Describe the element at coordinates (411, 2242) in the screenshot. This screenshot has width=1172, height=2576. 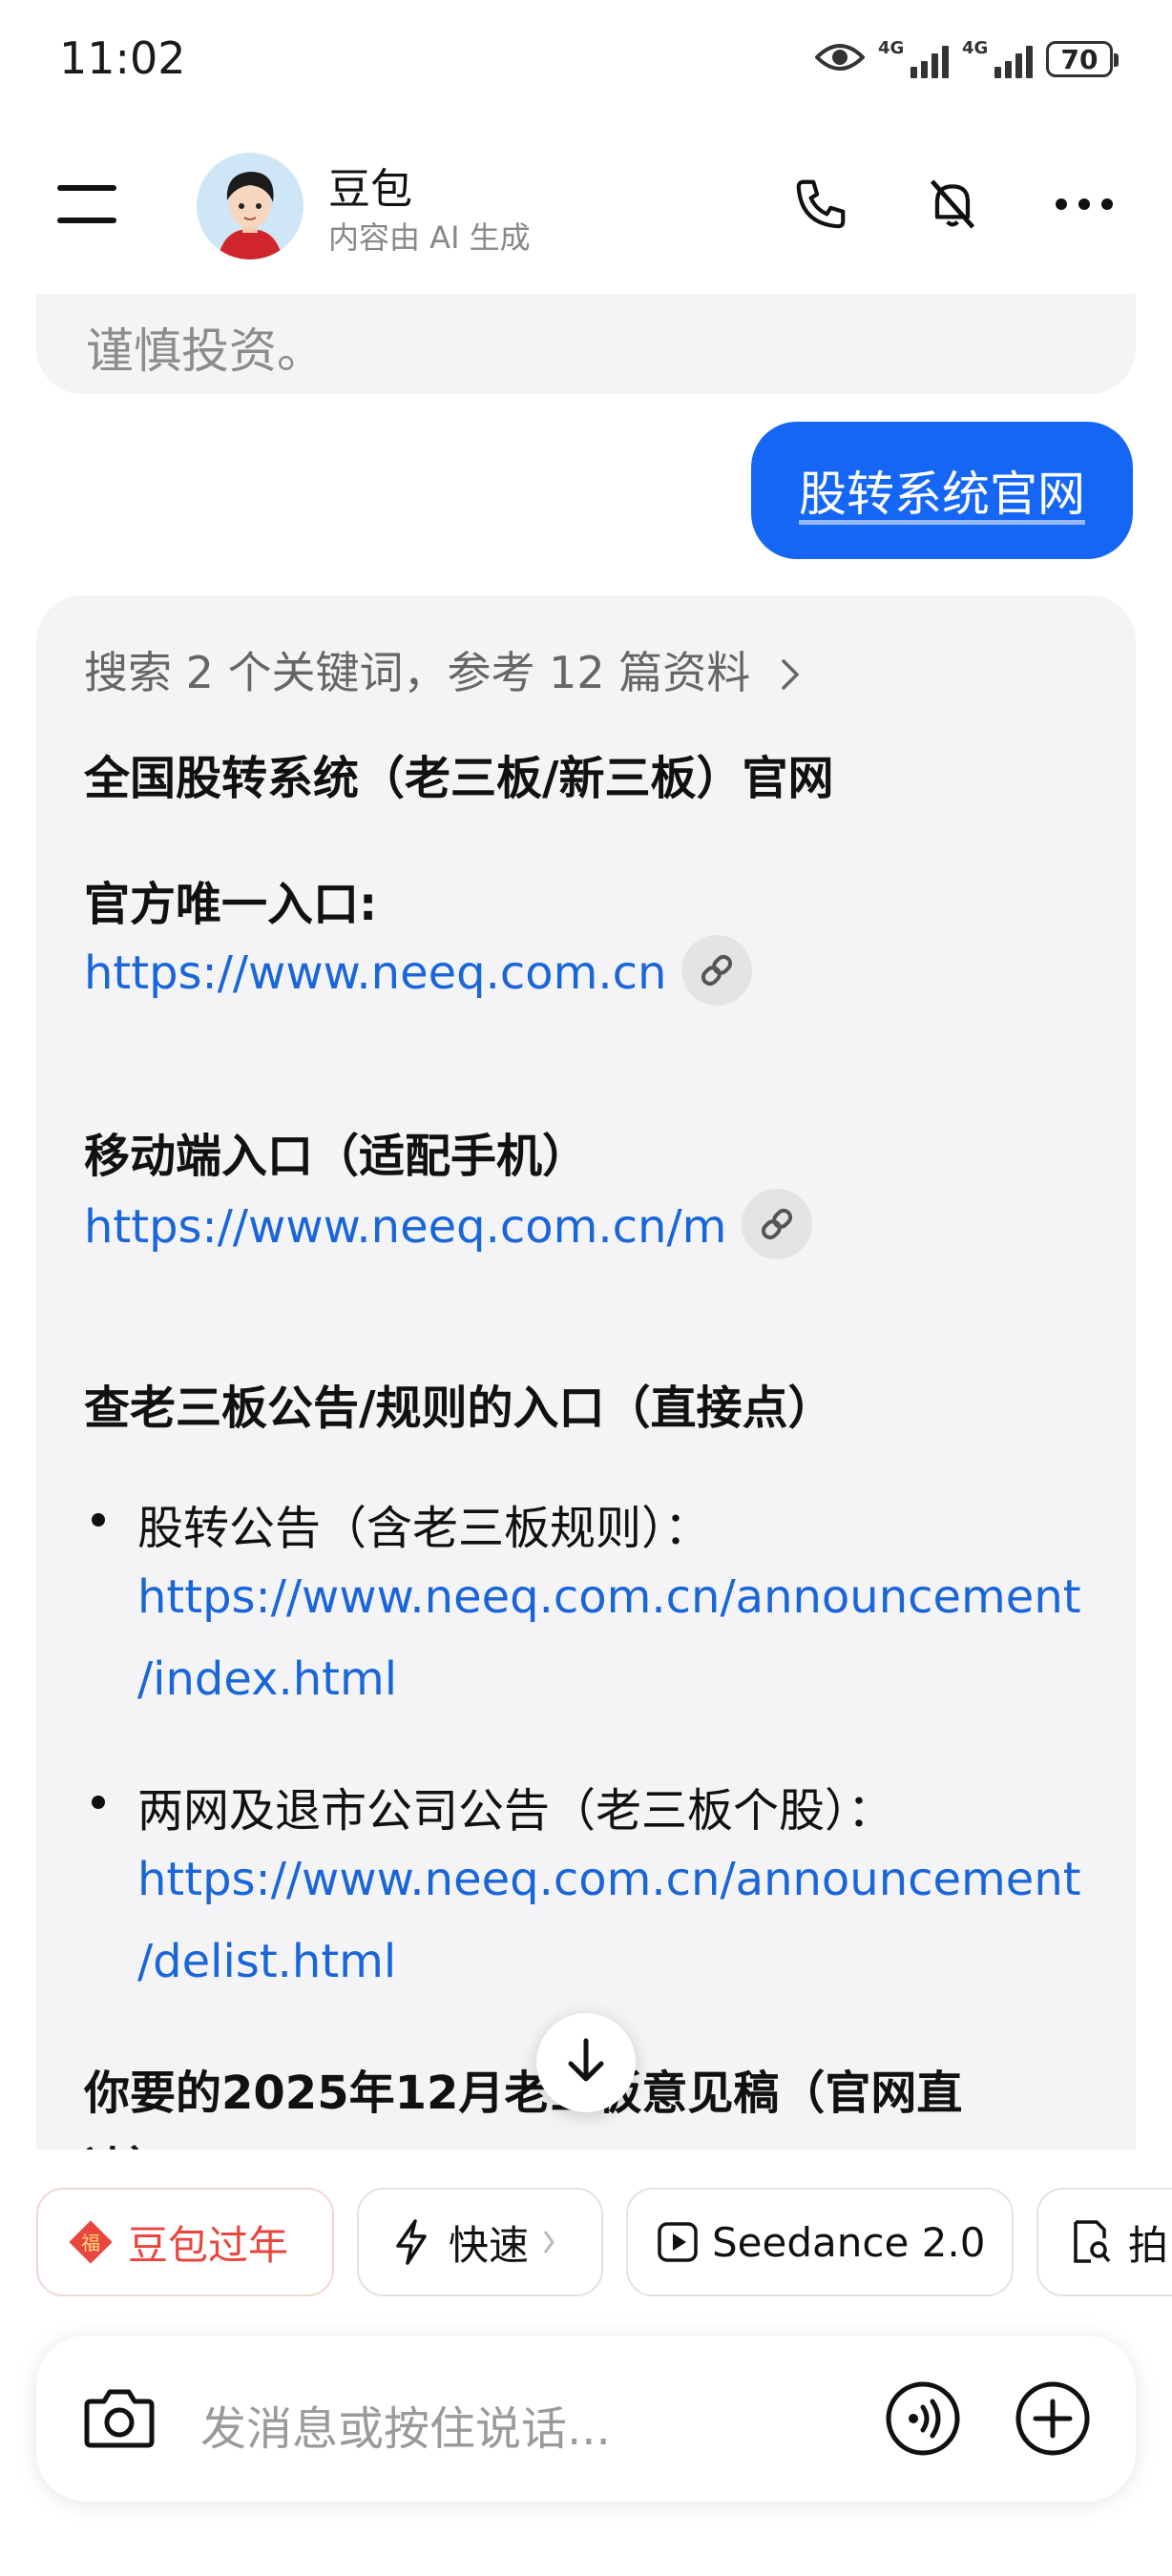
I see `lightning-icon` at that location.